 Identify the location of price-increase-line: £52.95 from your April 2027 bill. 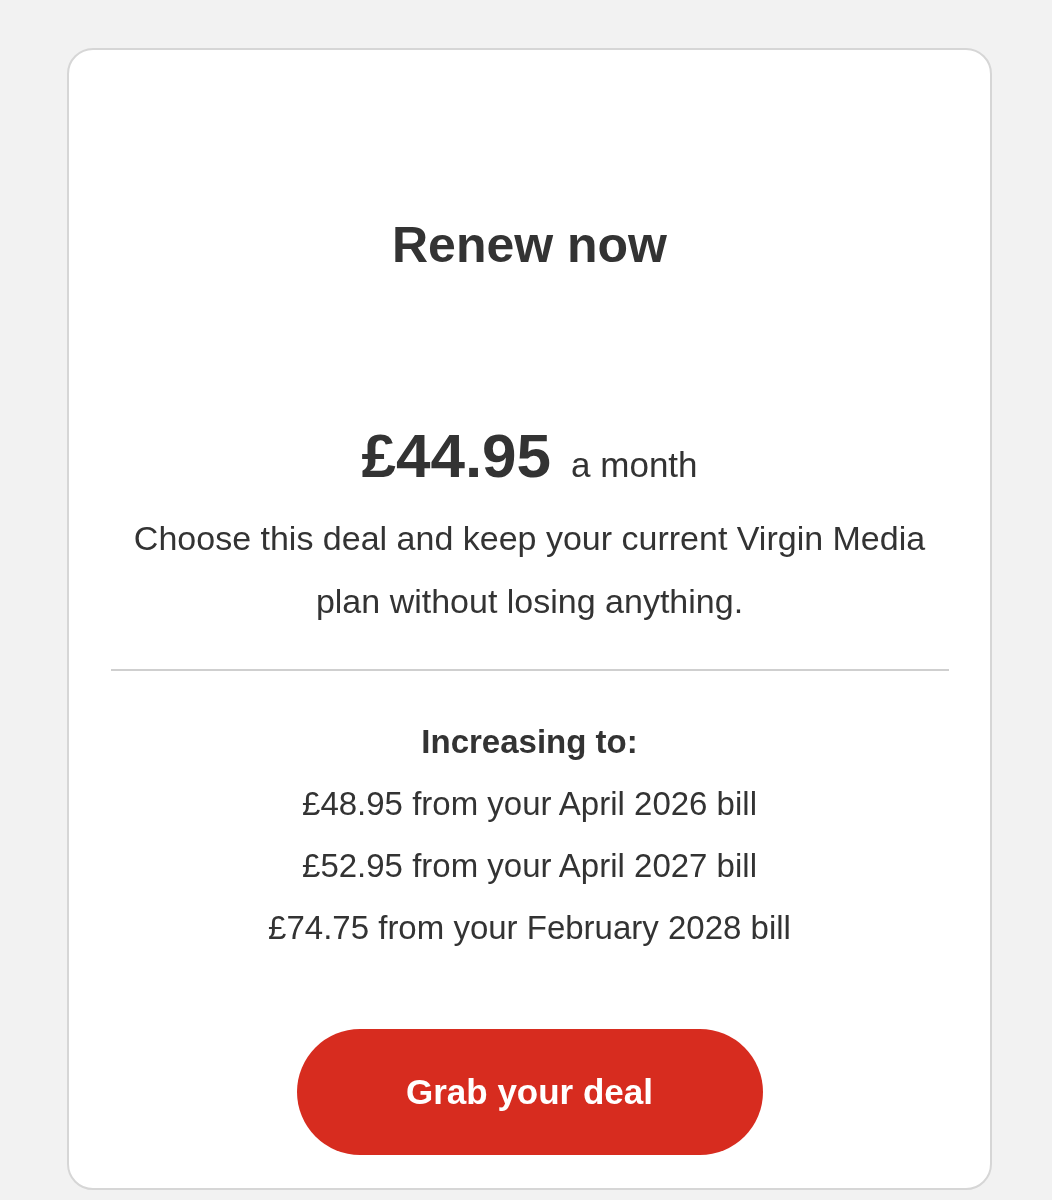
(529, 866).